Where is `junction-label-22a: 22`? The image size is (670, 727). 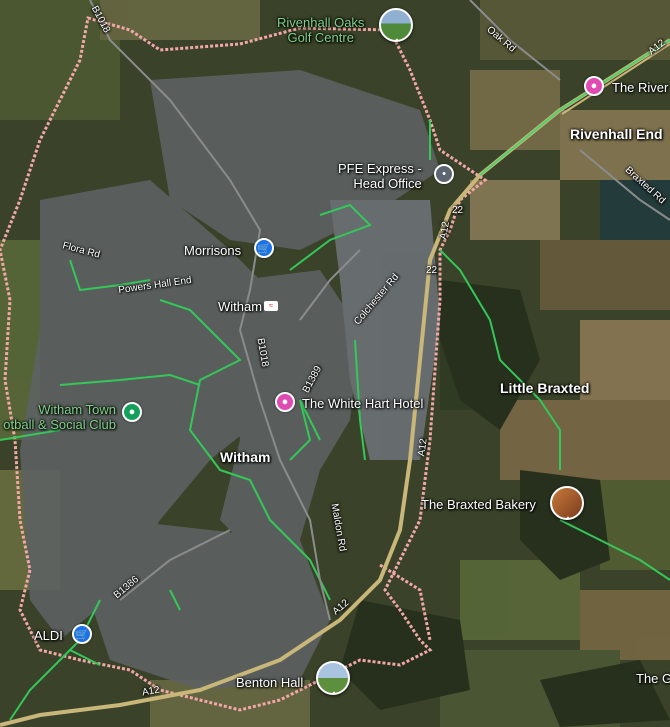
junction-label-22a: 22 is located at coordinates (458, 210).